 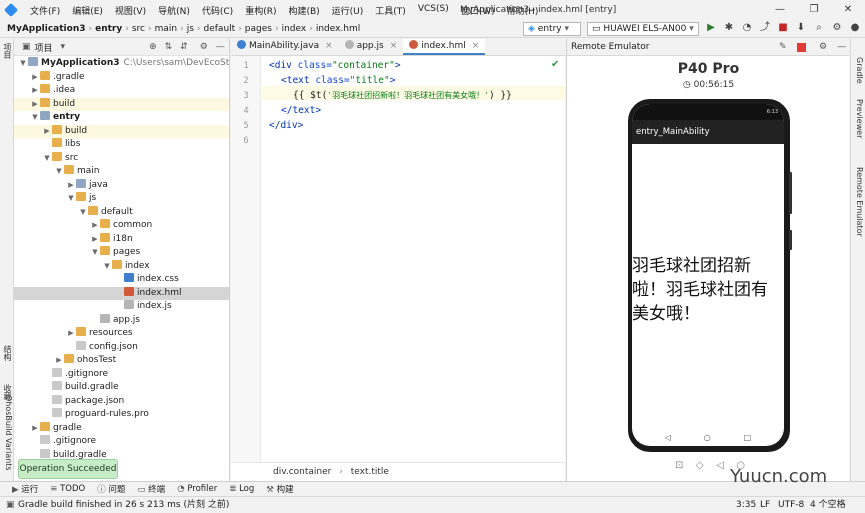 I want to click on tree-item: index.js, so click(x=121, y=307).